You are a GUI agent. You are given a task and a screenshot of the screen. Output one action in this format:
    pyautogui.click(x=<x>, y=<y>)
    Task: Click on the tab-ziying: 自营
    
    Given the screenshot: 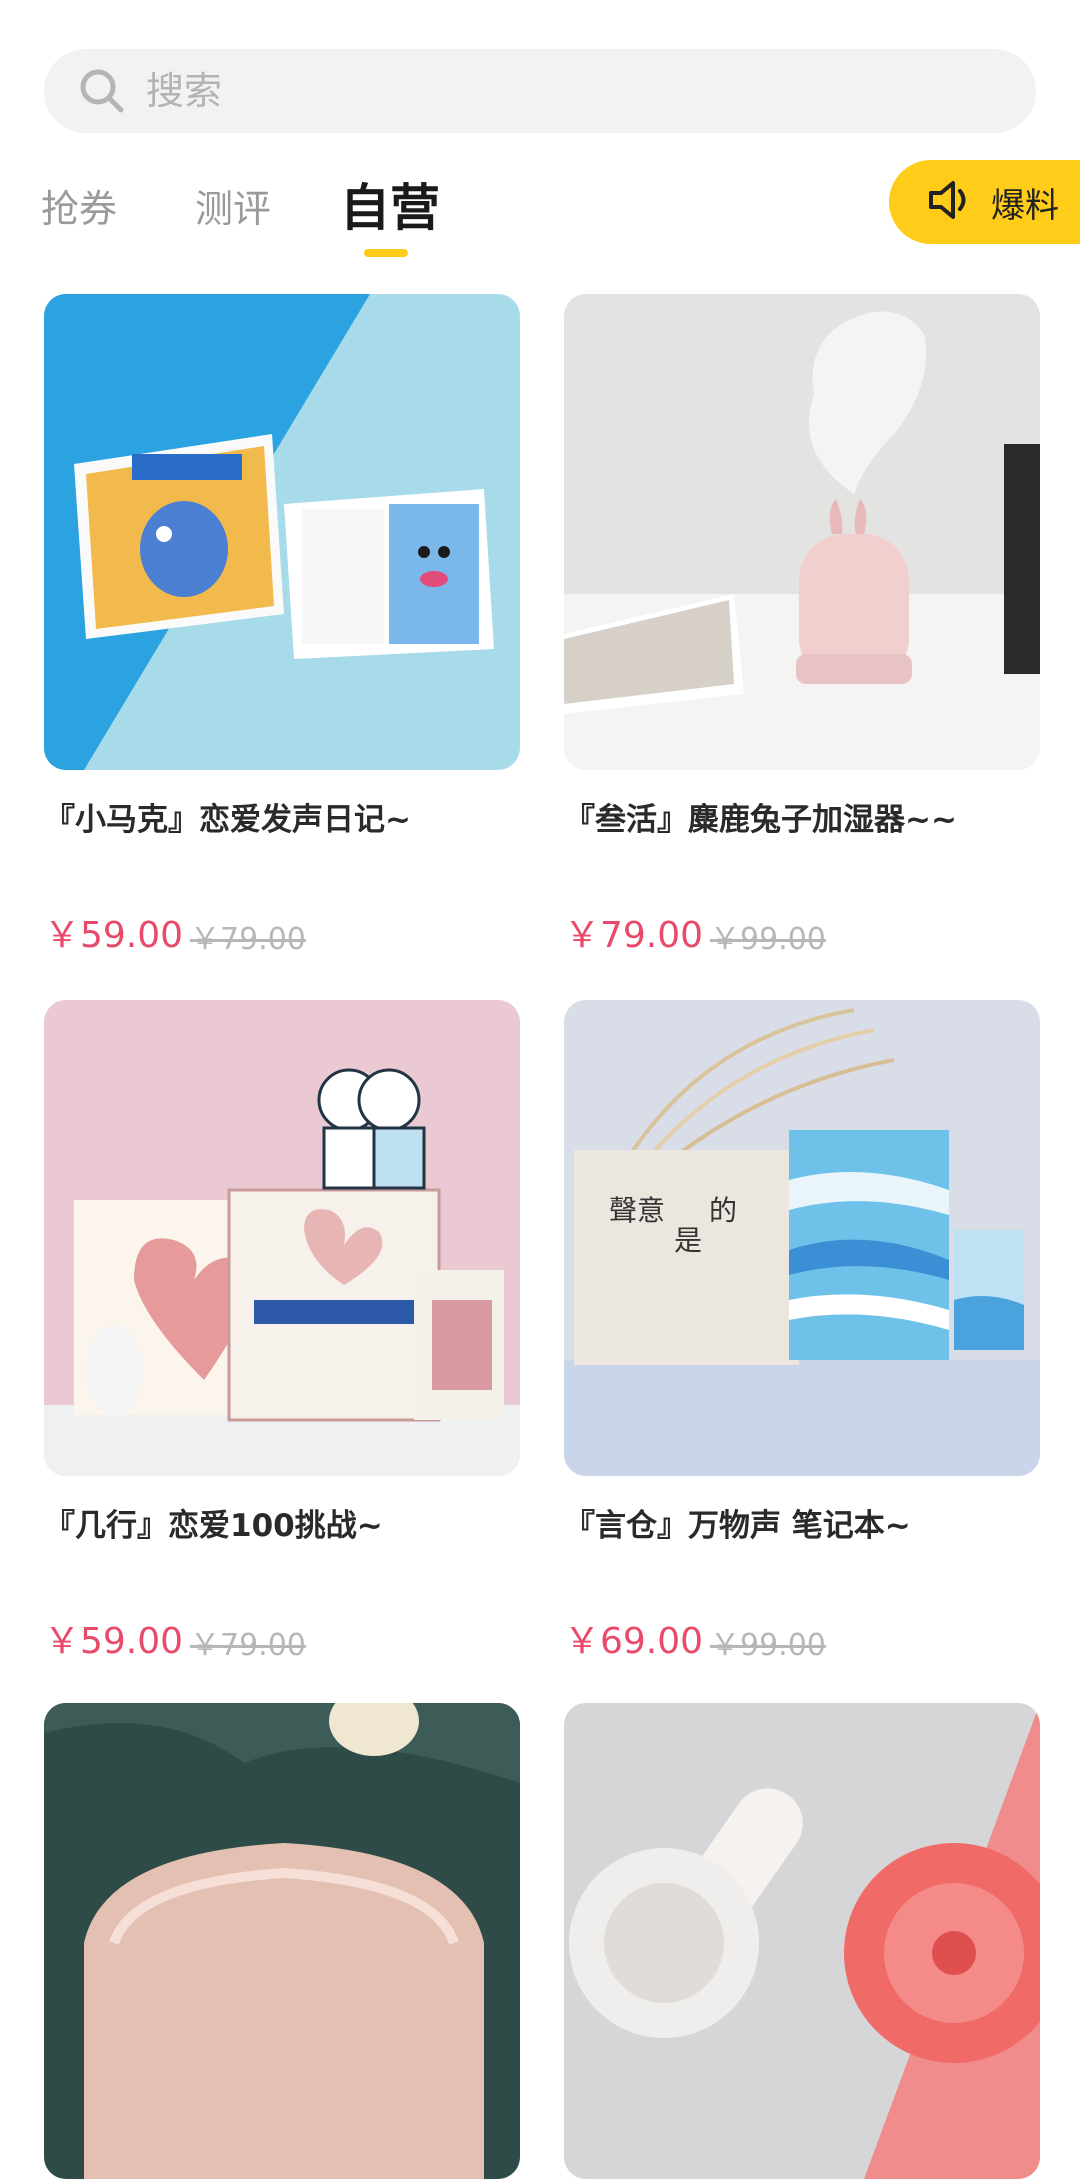 What is the action you would take?
    pyautogui.click(x=390, y=204)
    